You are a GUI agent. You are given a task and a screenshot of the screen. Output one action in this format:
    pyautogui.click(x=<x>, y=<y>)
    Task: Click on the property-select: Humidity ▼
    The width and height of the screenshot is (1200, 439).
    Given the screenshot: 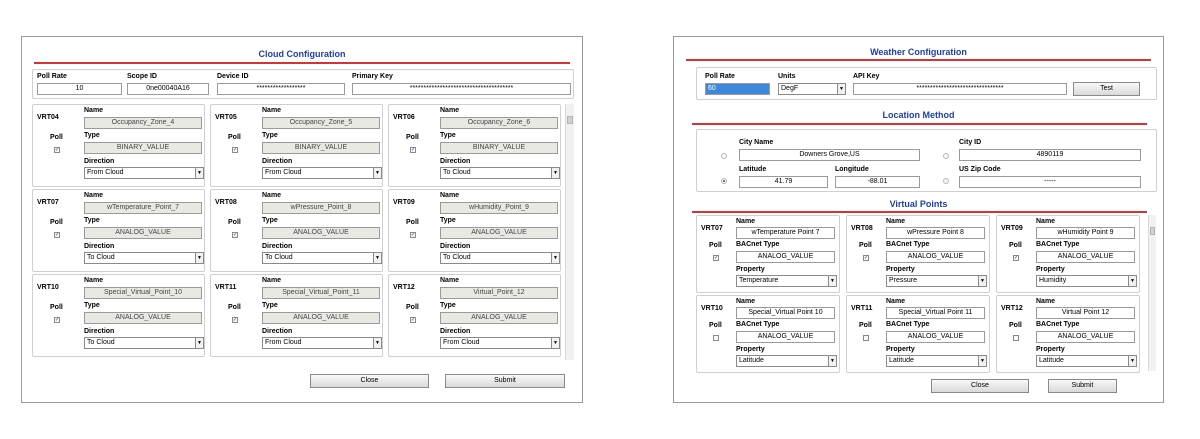 What is the action you would take?
    pyautogui.click(x=1086, y=281)
    